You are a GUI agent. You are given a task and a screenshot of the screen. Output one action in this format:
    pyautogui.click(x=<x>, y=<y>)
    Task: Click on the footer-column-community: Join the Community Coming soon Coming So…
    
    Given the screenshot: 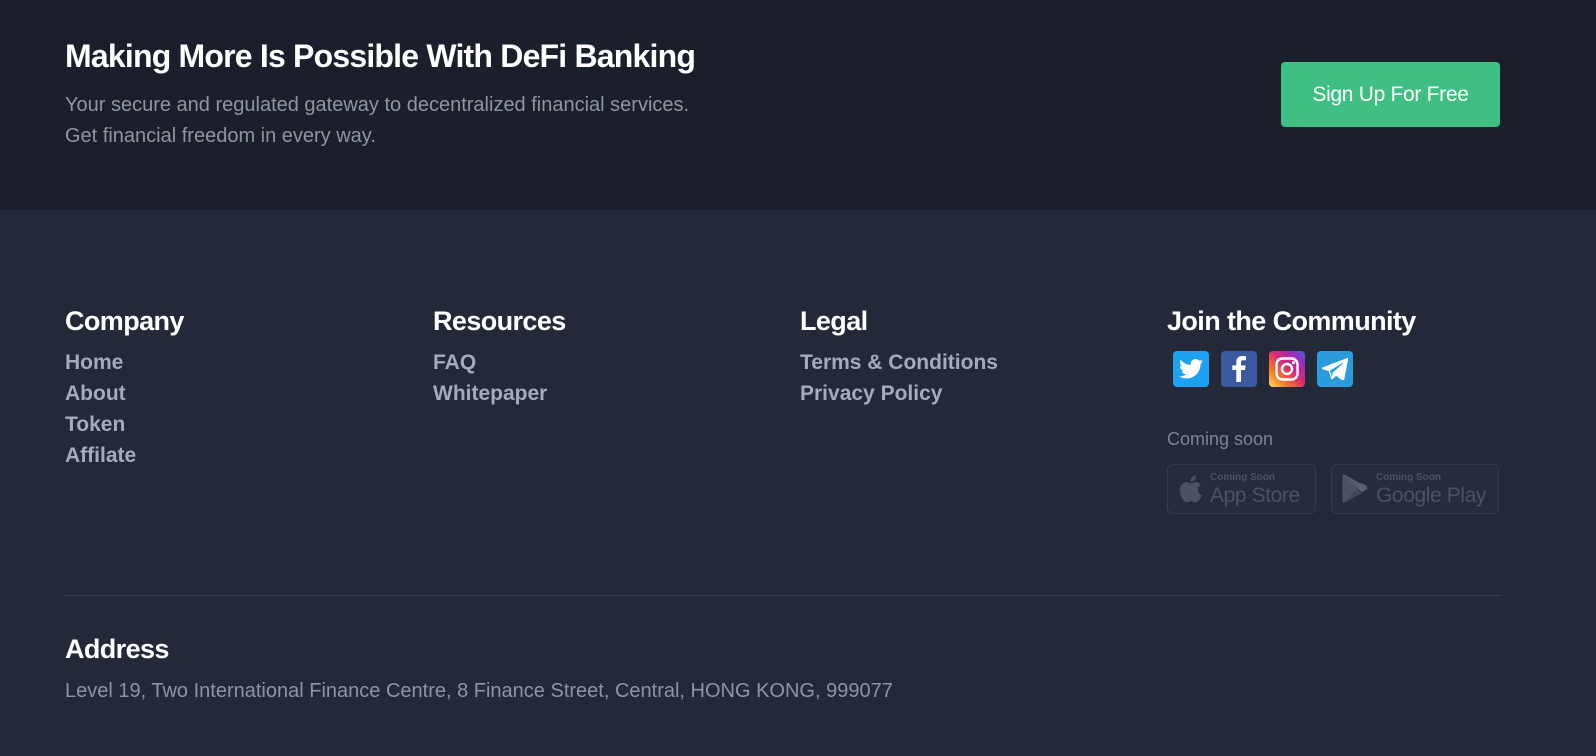 What is the action you would take?
    pyautogui.click(x=1333, y=409)
    